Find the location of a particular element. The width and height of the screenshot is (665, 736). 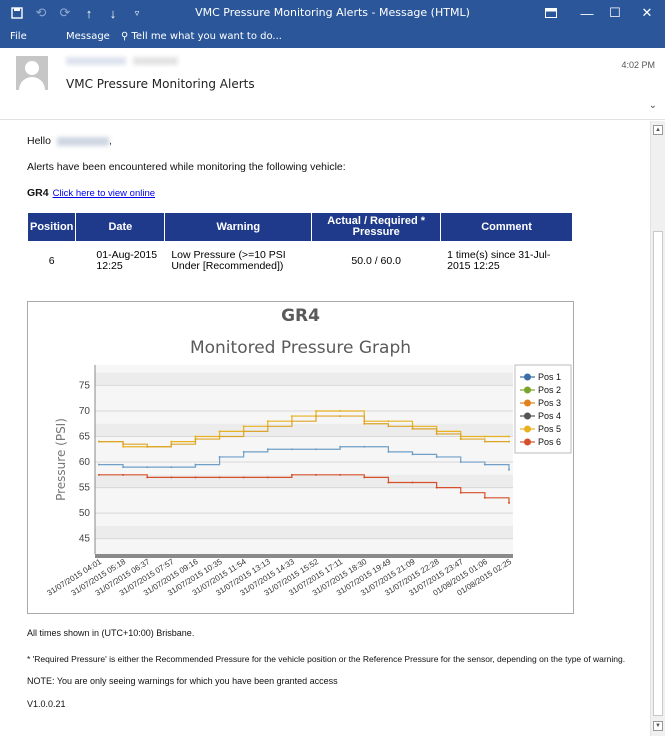

column-header: Date is located at coordinates (120, 227).